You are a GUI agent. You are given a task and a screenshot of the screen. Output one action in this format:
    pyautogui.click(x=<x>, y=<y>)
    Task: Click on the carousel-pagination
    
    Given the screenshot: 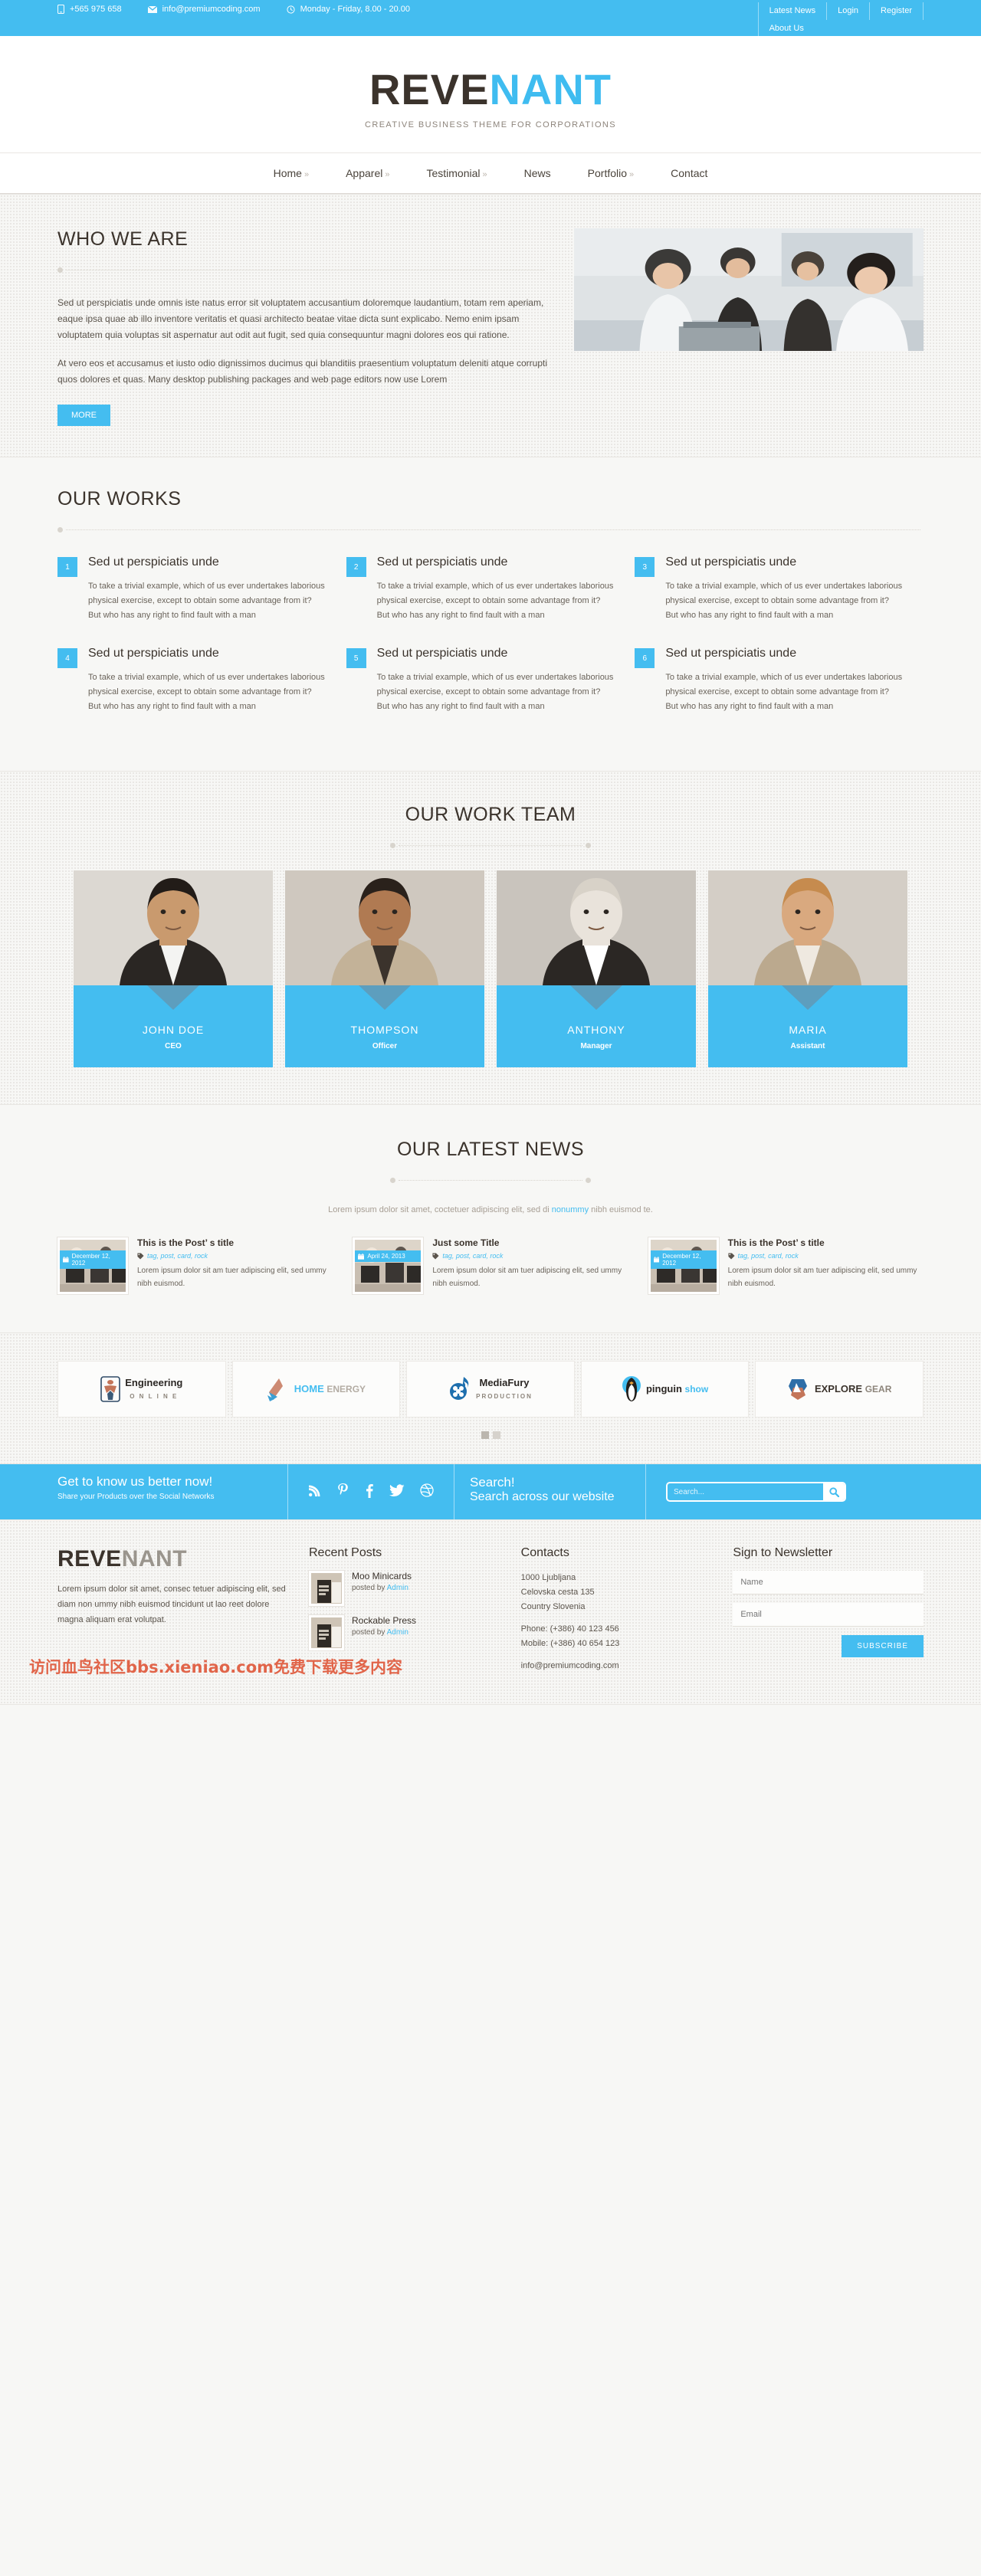 What is the action you would take?
    pyautogui.click(x=490, y=1435)
    